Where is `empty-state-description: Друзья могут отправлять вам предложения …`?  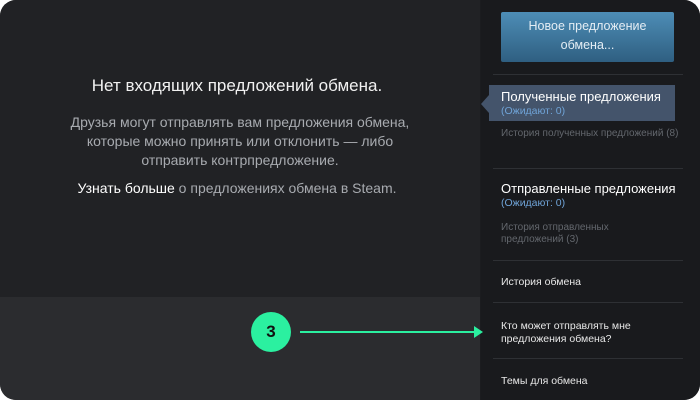 empty-state-description: Друзья могут отправлять вам предложения … is located at coordinates (240, 141).